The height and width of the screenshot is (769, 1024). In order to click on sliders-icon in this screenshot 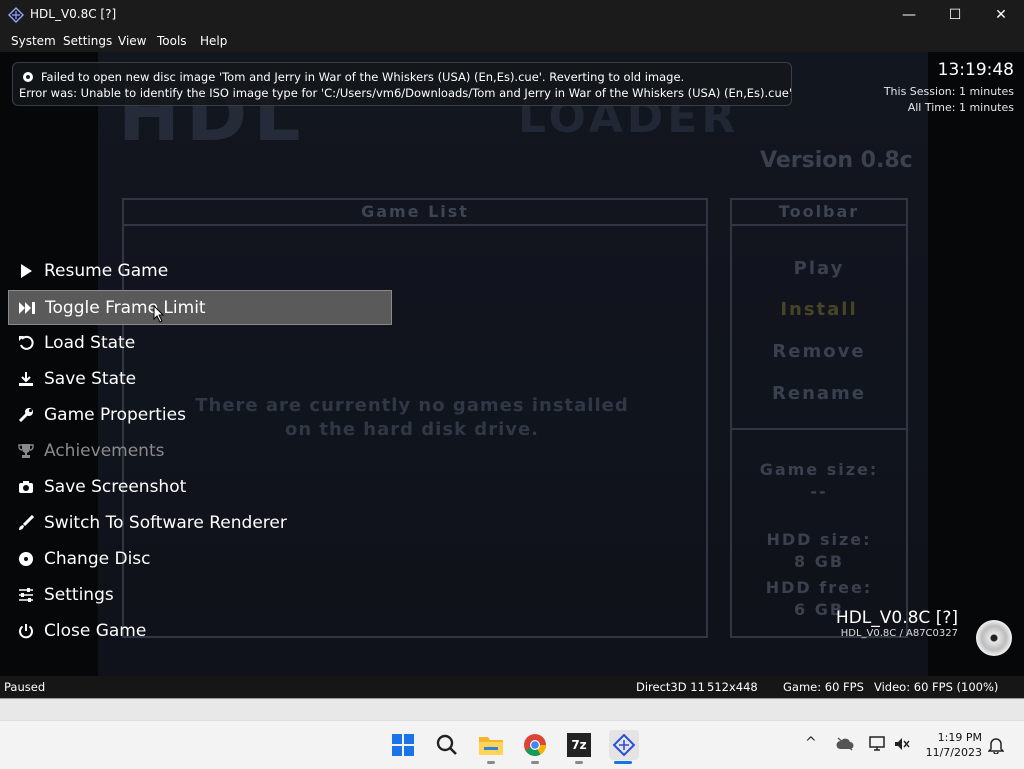, I will do `click(26, 595)`.